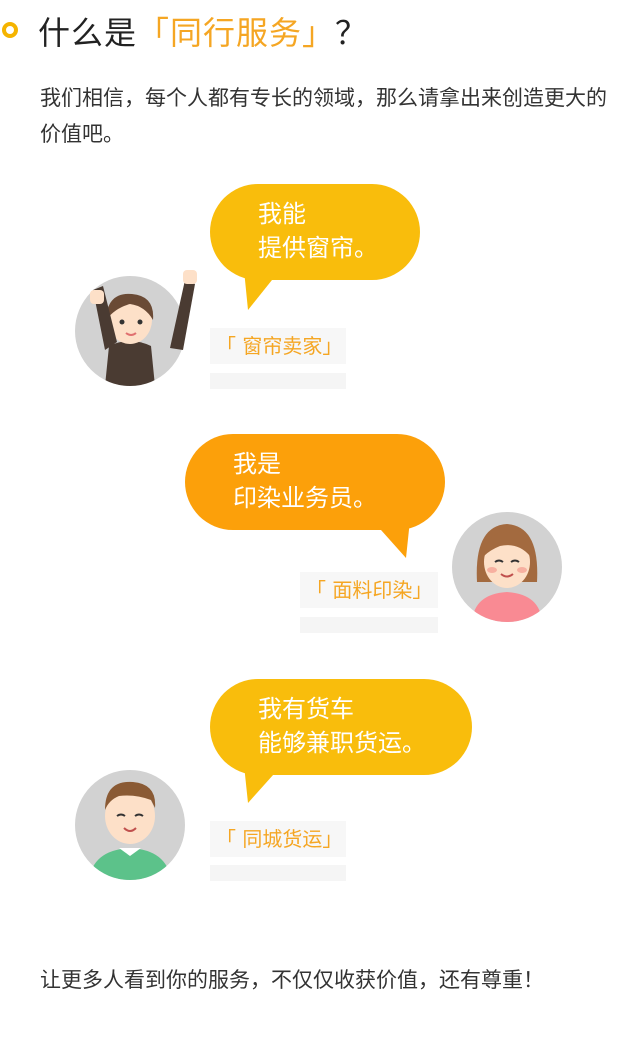 The height and width of the screenshot is (1051, 627). Describe the element at coordinates (323, 116) in the screenshot. I see `intro-paragraph: 我们相信，每个人都有专长的领域，那么请拿出来创造更大的价值吧。` at that location.